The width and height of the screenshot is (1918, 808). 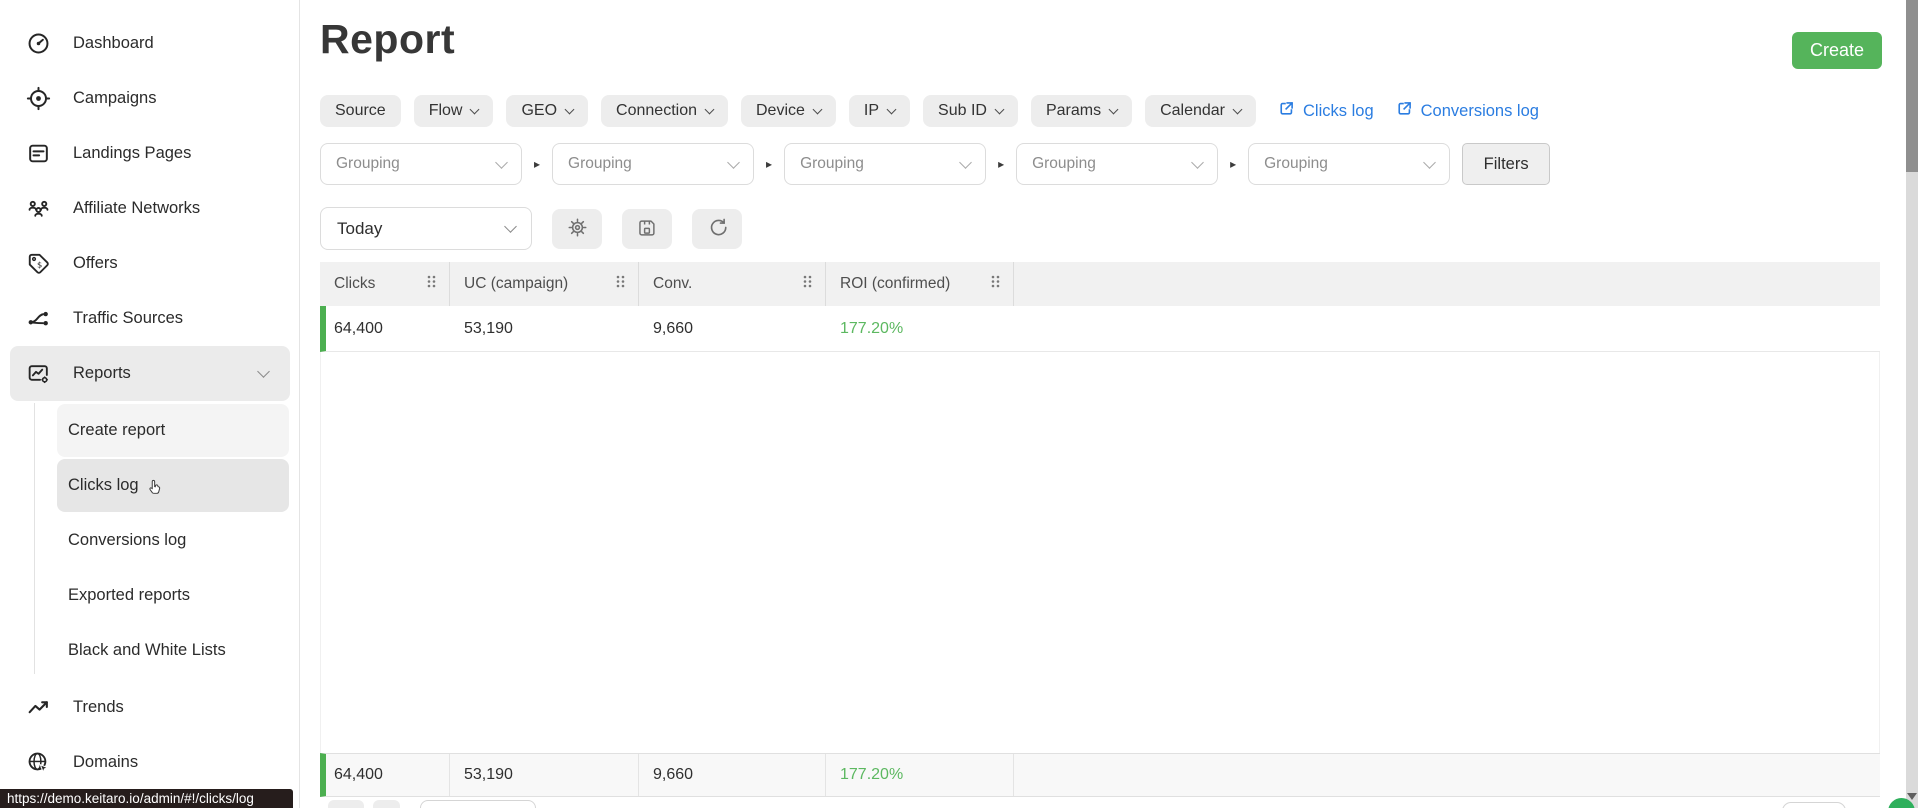 I want to click on create-button: Create, so click(x=1837, y=50).